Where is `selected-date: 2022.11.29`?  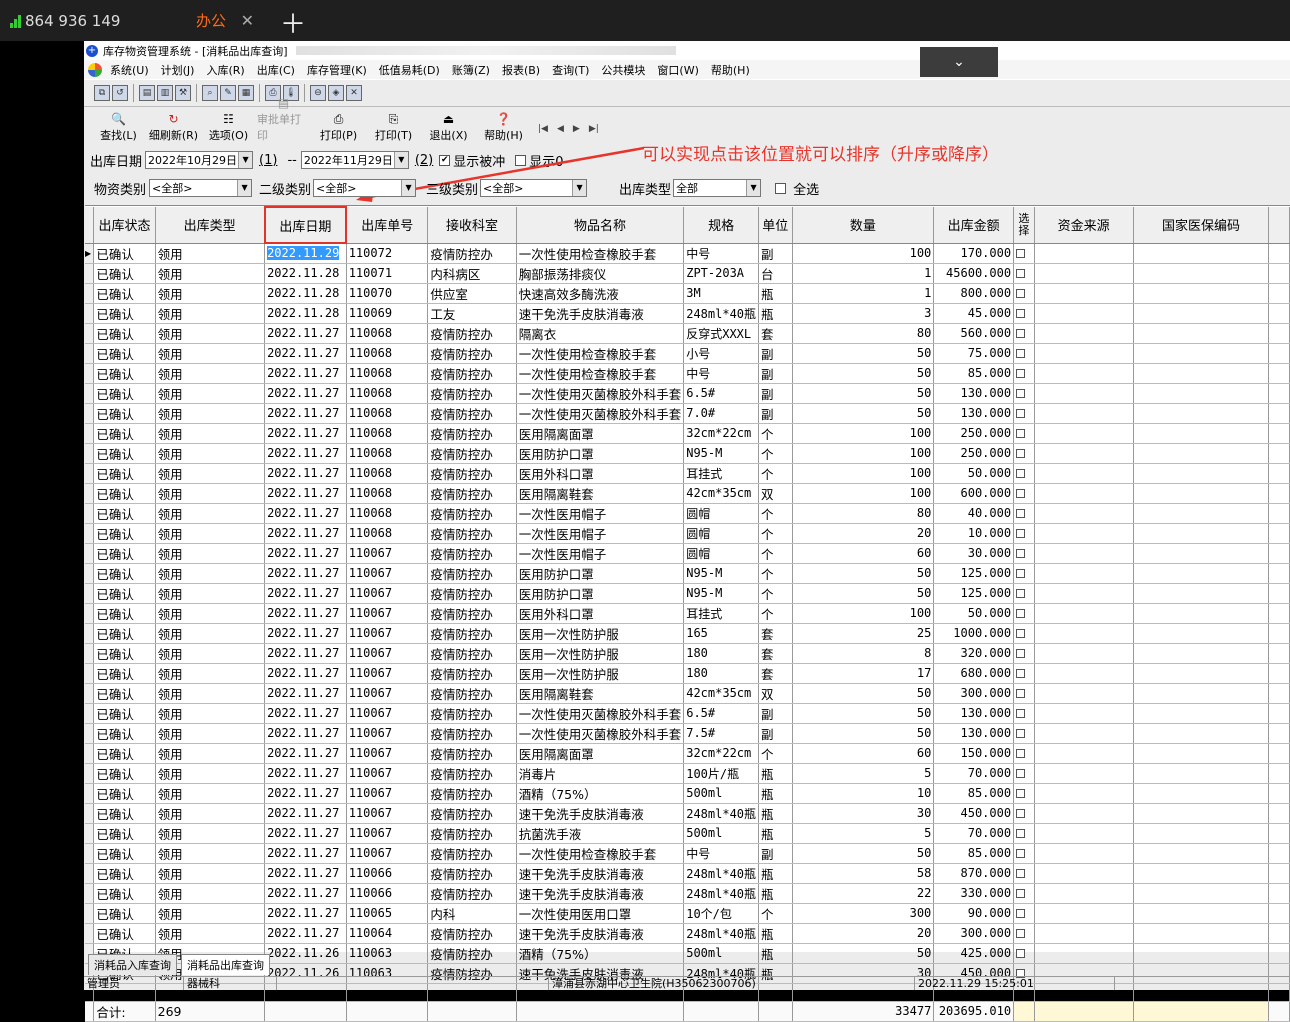
selected-date: 2022.11.29 is located at coordinates (303, 253).